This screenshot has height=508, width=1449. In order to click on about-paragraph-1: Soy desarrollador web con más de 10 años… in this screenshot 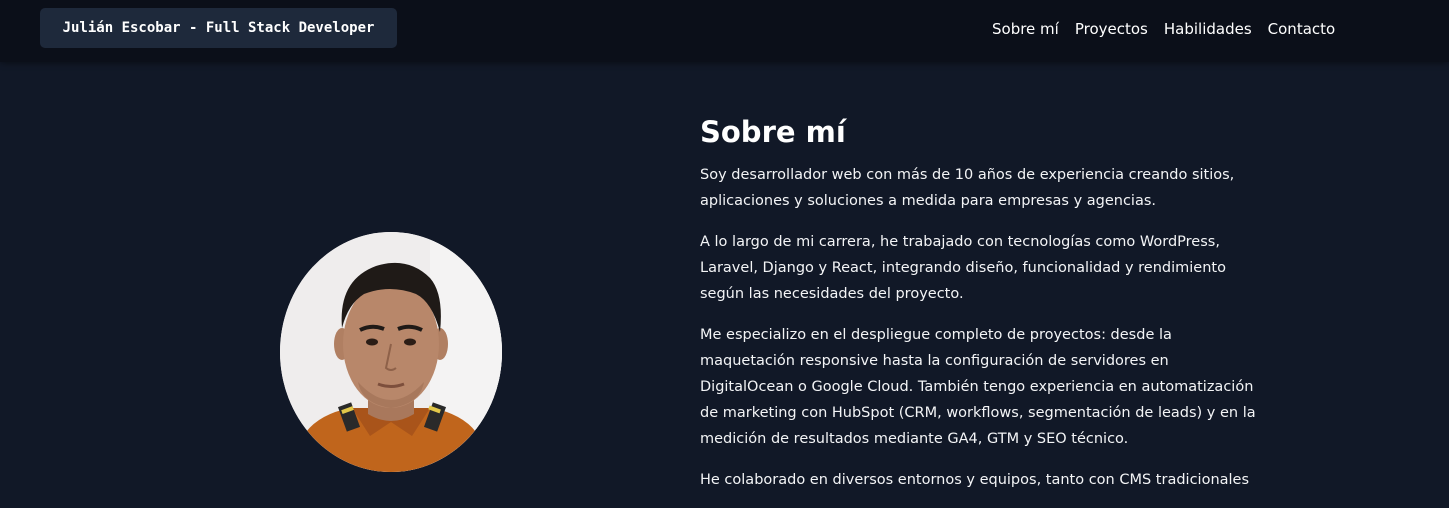, I will do `click(975, 188)`.